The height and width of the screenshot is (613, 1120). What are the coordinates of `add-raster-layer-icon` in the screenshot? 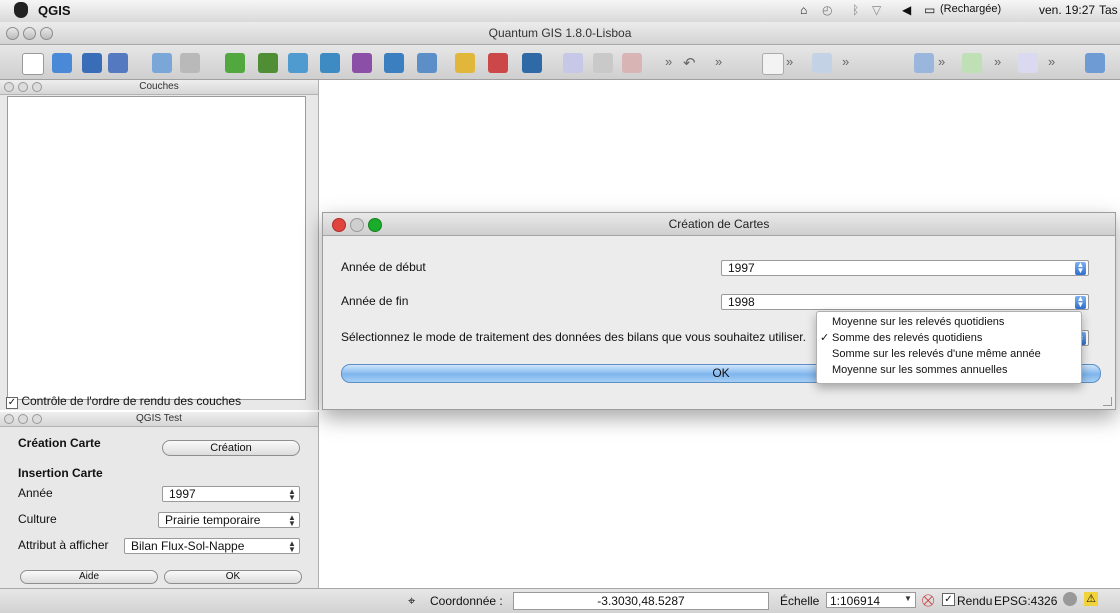 It's located at (268, 63).